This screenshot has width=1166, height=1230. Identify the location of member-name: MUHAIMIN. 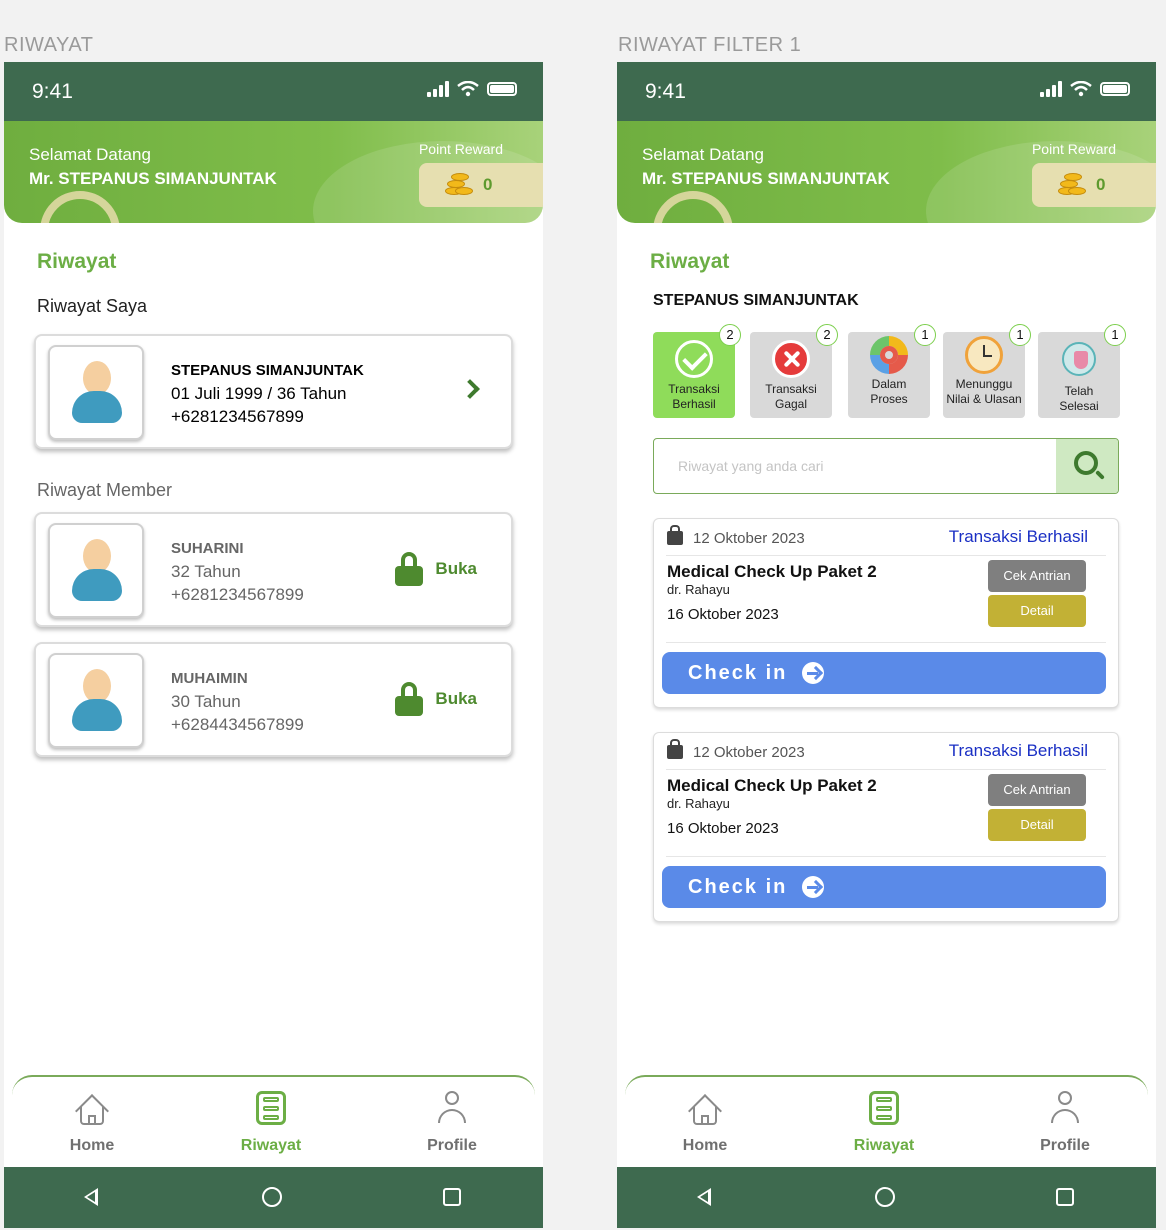
(209, 678).